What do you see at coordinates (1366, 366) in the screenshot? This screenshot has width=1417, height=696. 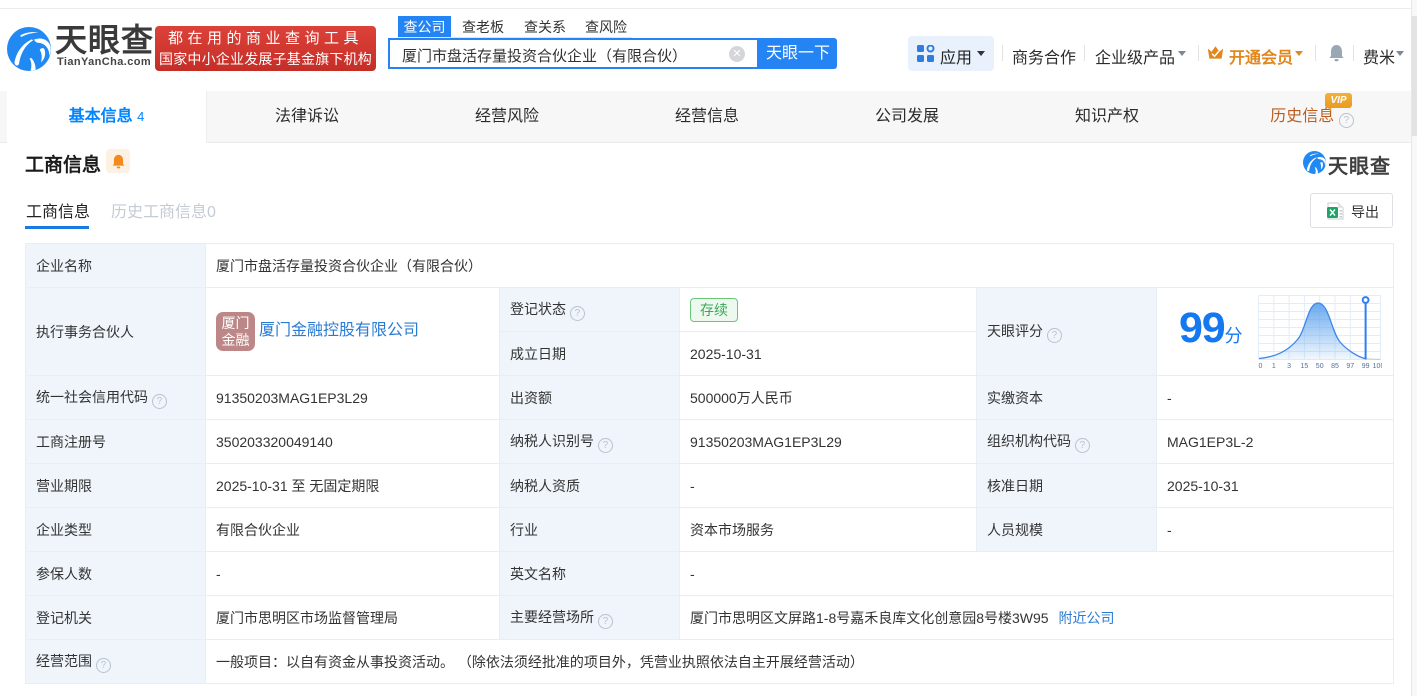 I see `svg-text: 99` at bounding box center [1366, 366].